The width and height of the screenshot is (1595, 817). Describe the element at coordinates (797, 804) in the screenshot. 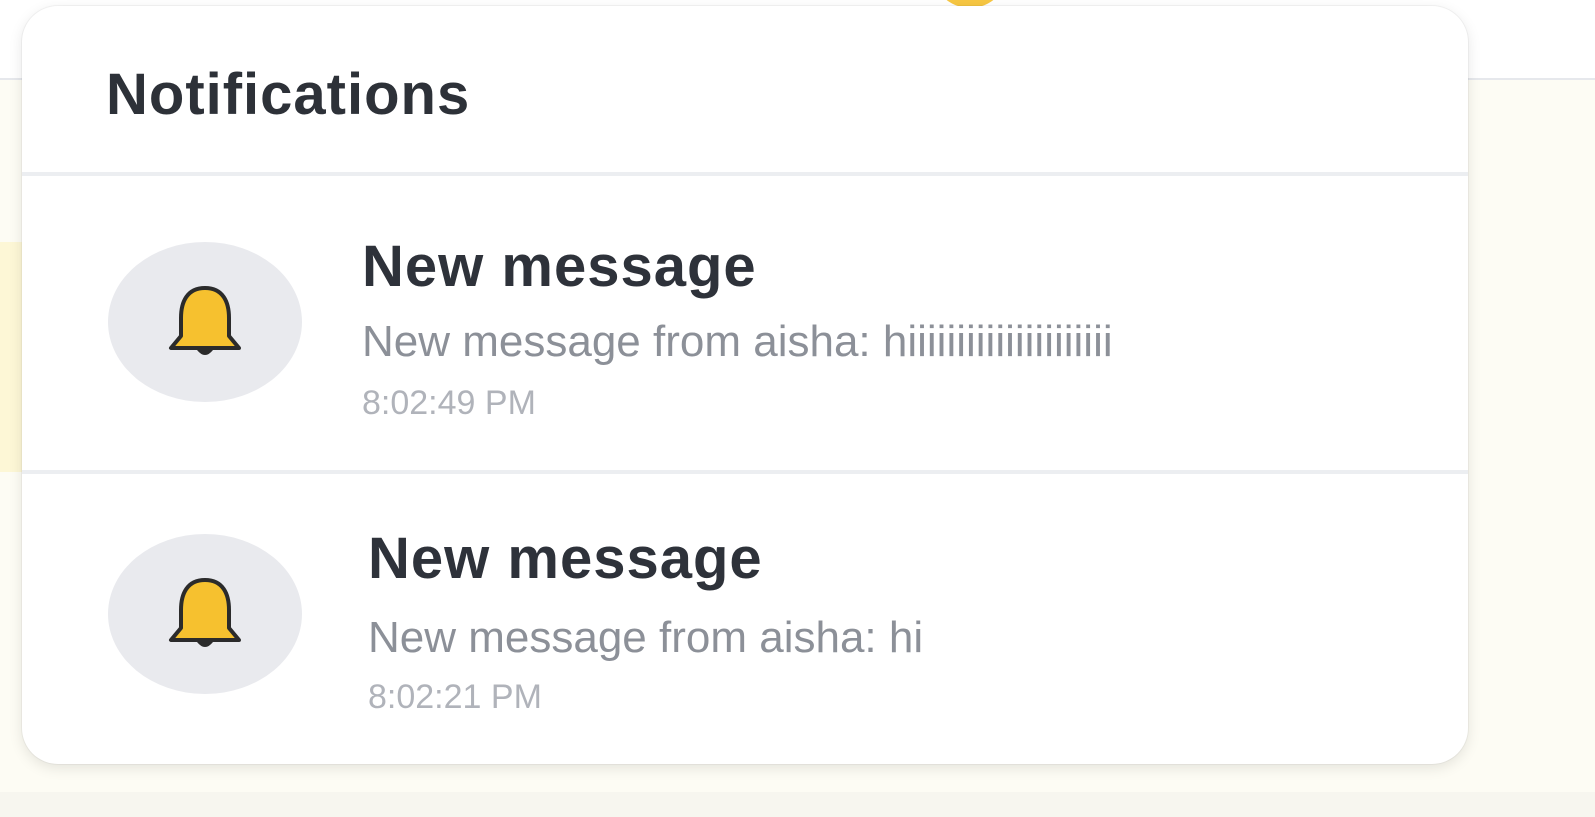

I see `background-shade` at that location.